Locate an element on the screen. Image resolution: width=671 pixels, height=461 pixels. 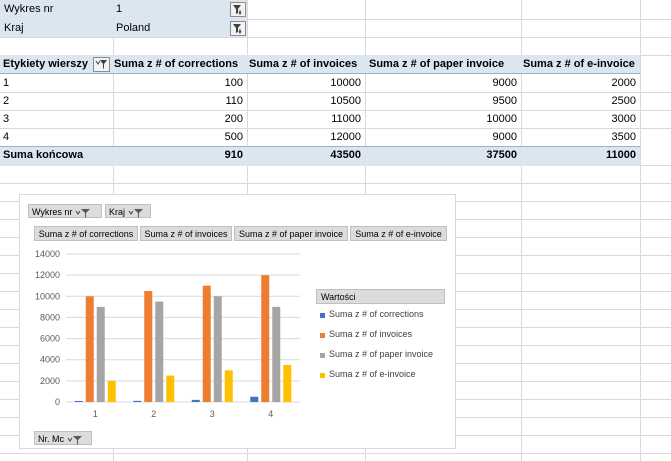
y-tick-label: 6000 is located at coordinates (50, 339).